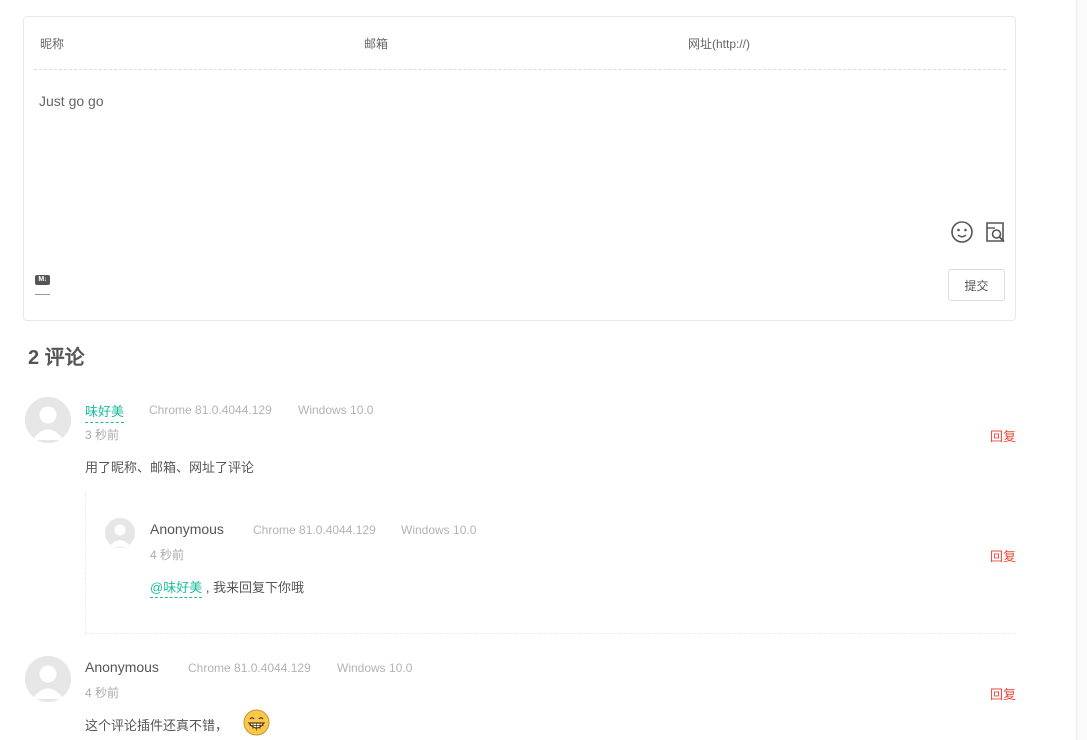  I want to click on emoji-icon, so click(962, 232).